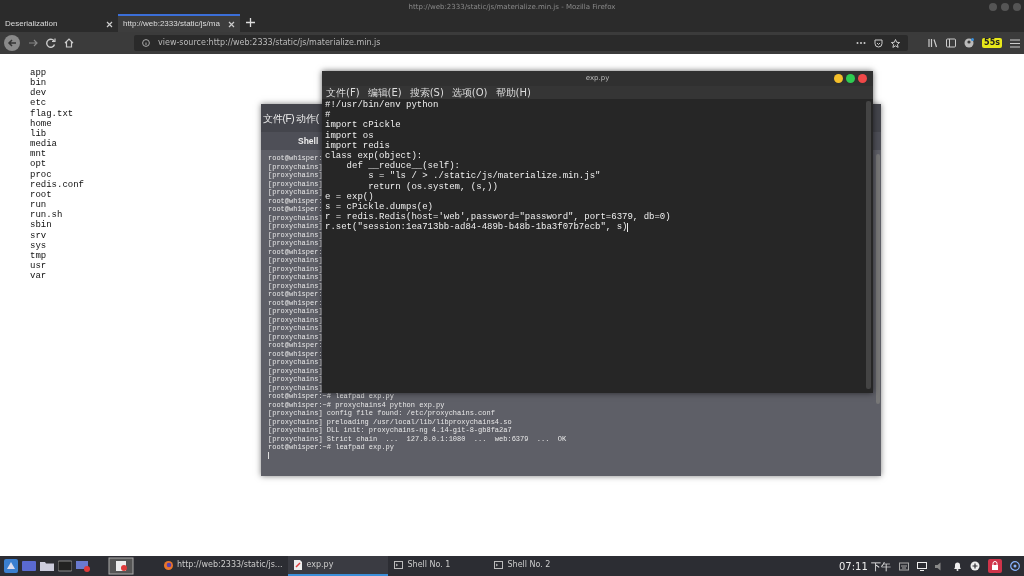  I want to click on code-line: s = cPickle.dumps(e), so click(379, 207).